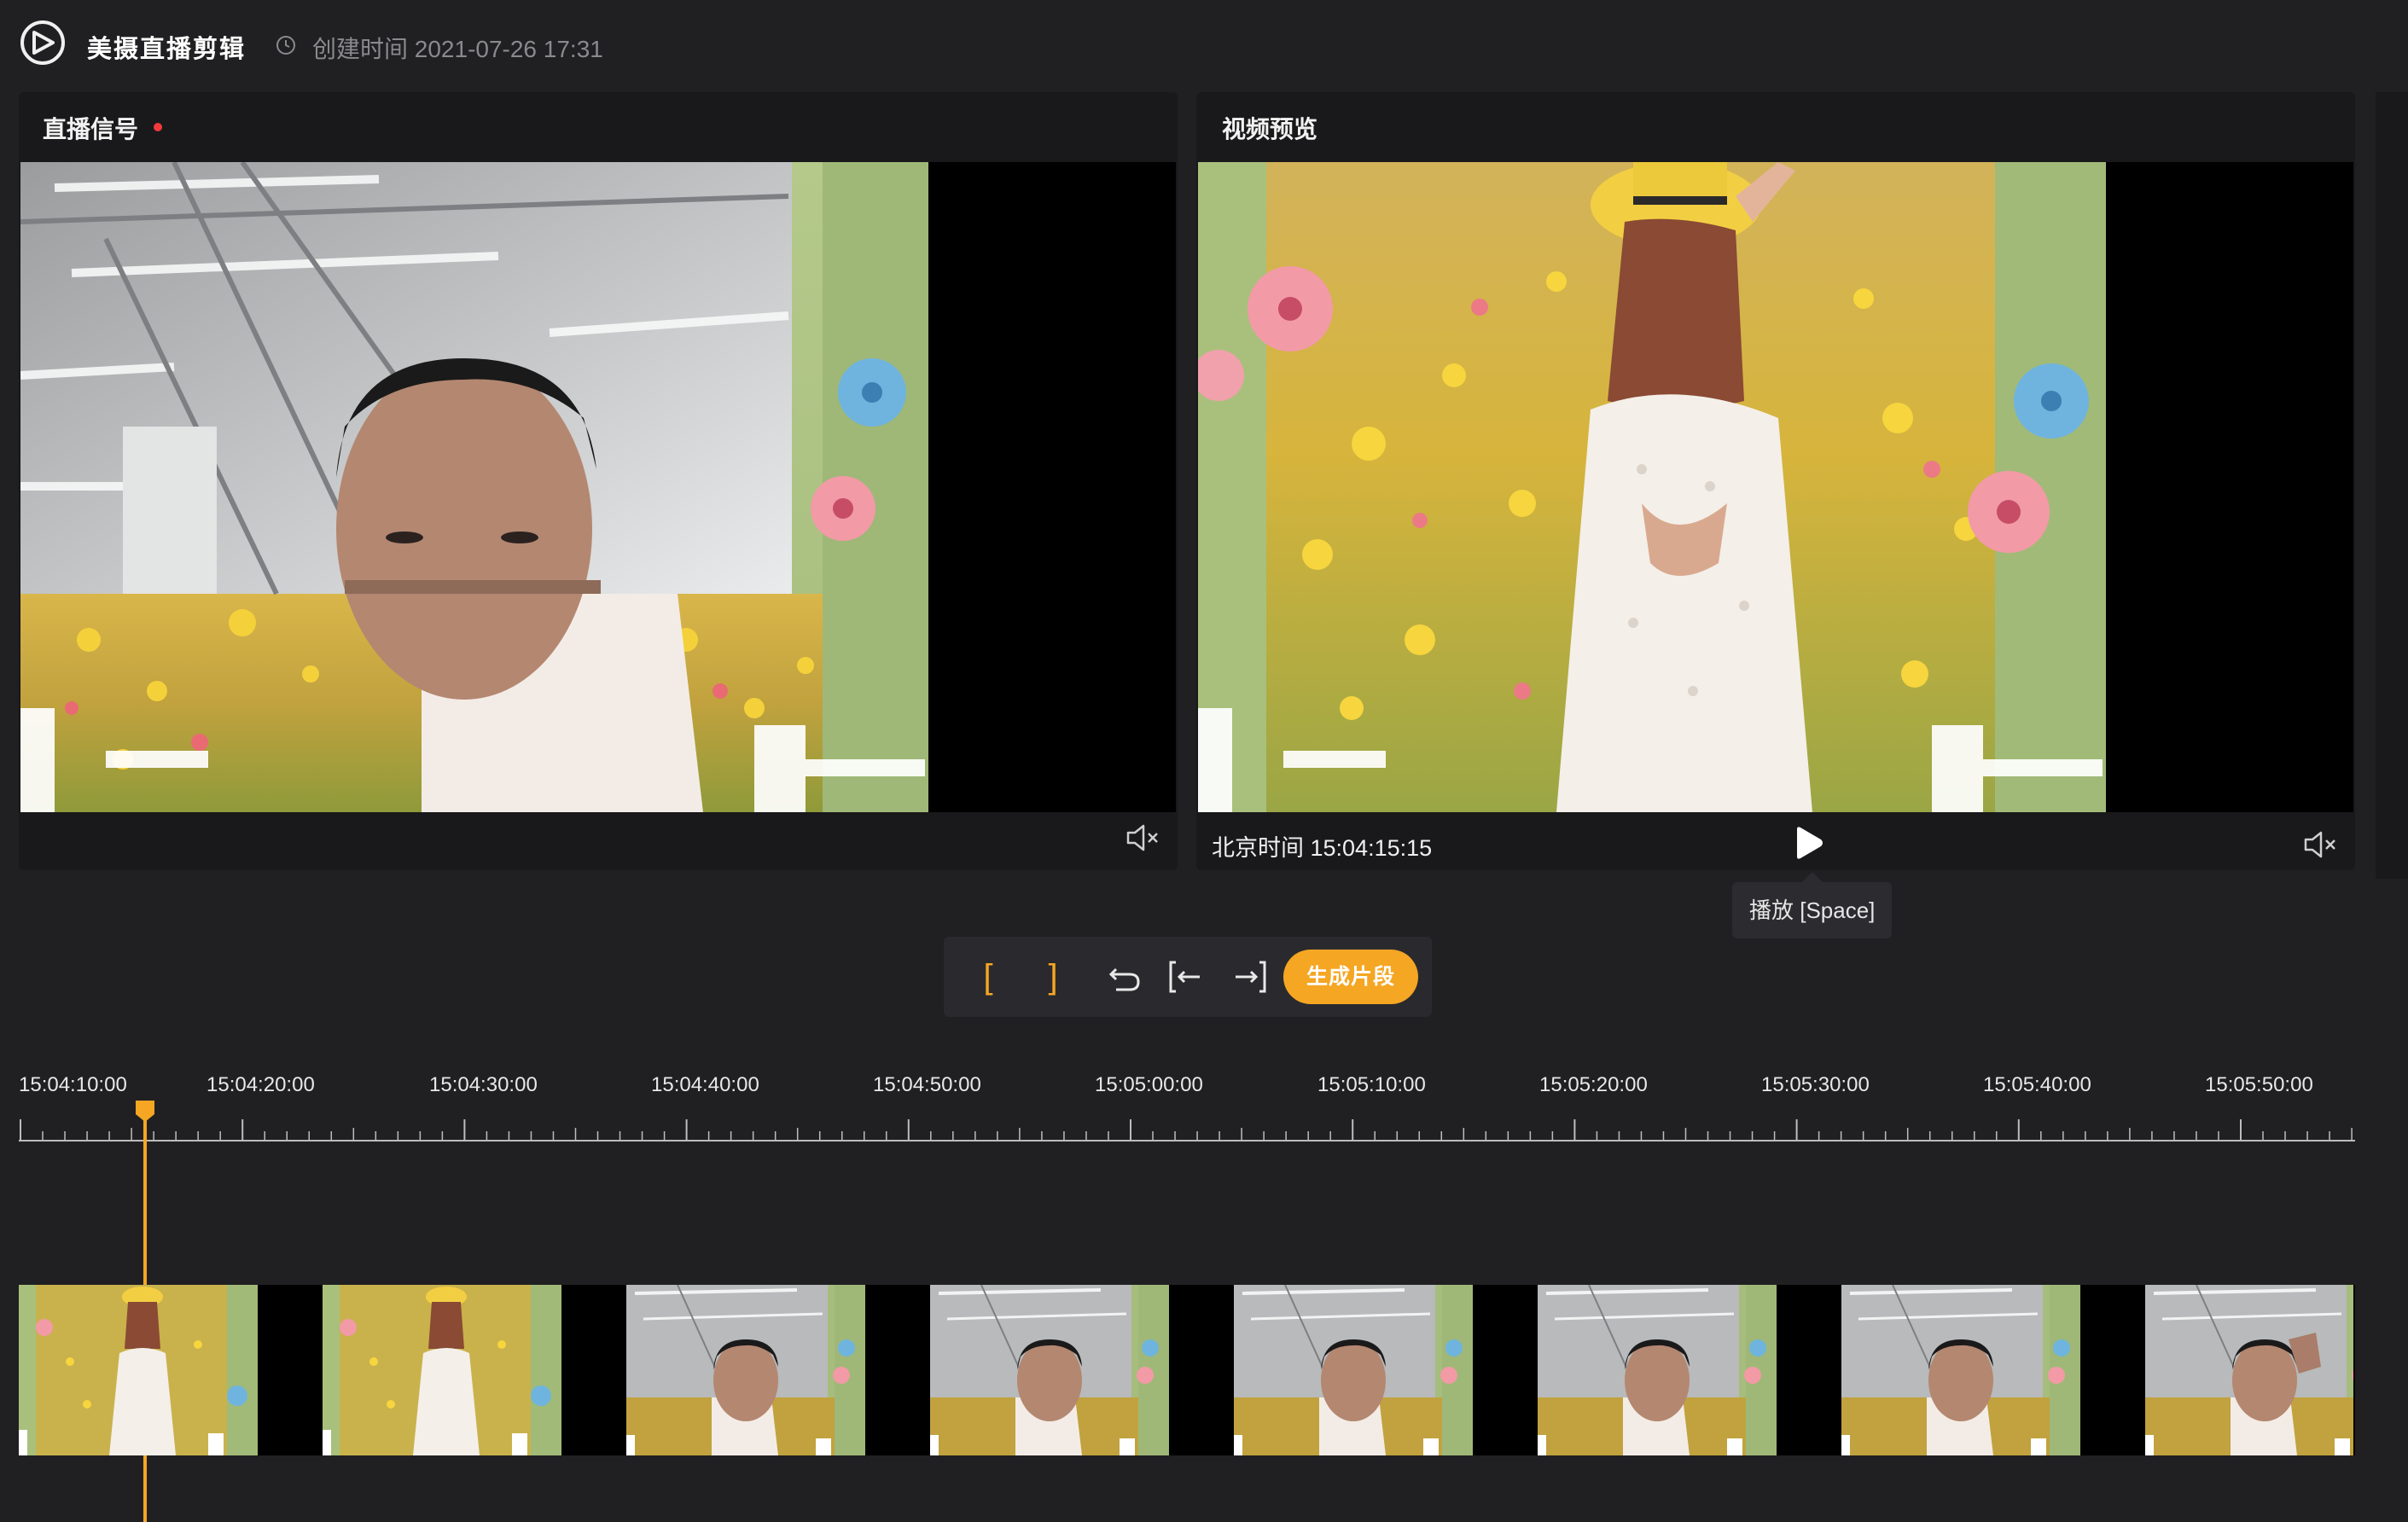 The height and width of the screenshot is (1522, 2408). Describe the element at coordinates (1185, 977) in the screenshot. I see `go-to-in-icon` at that location.